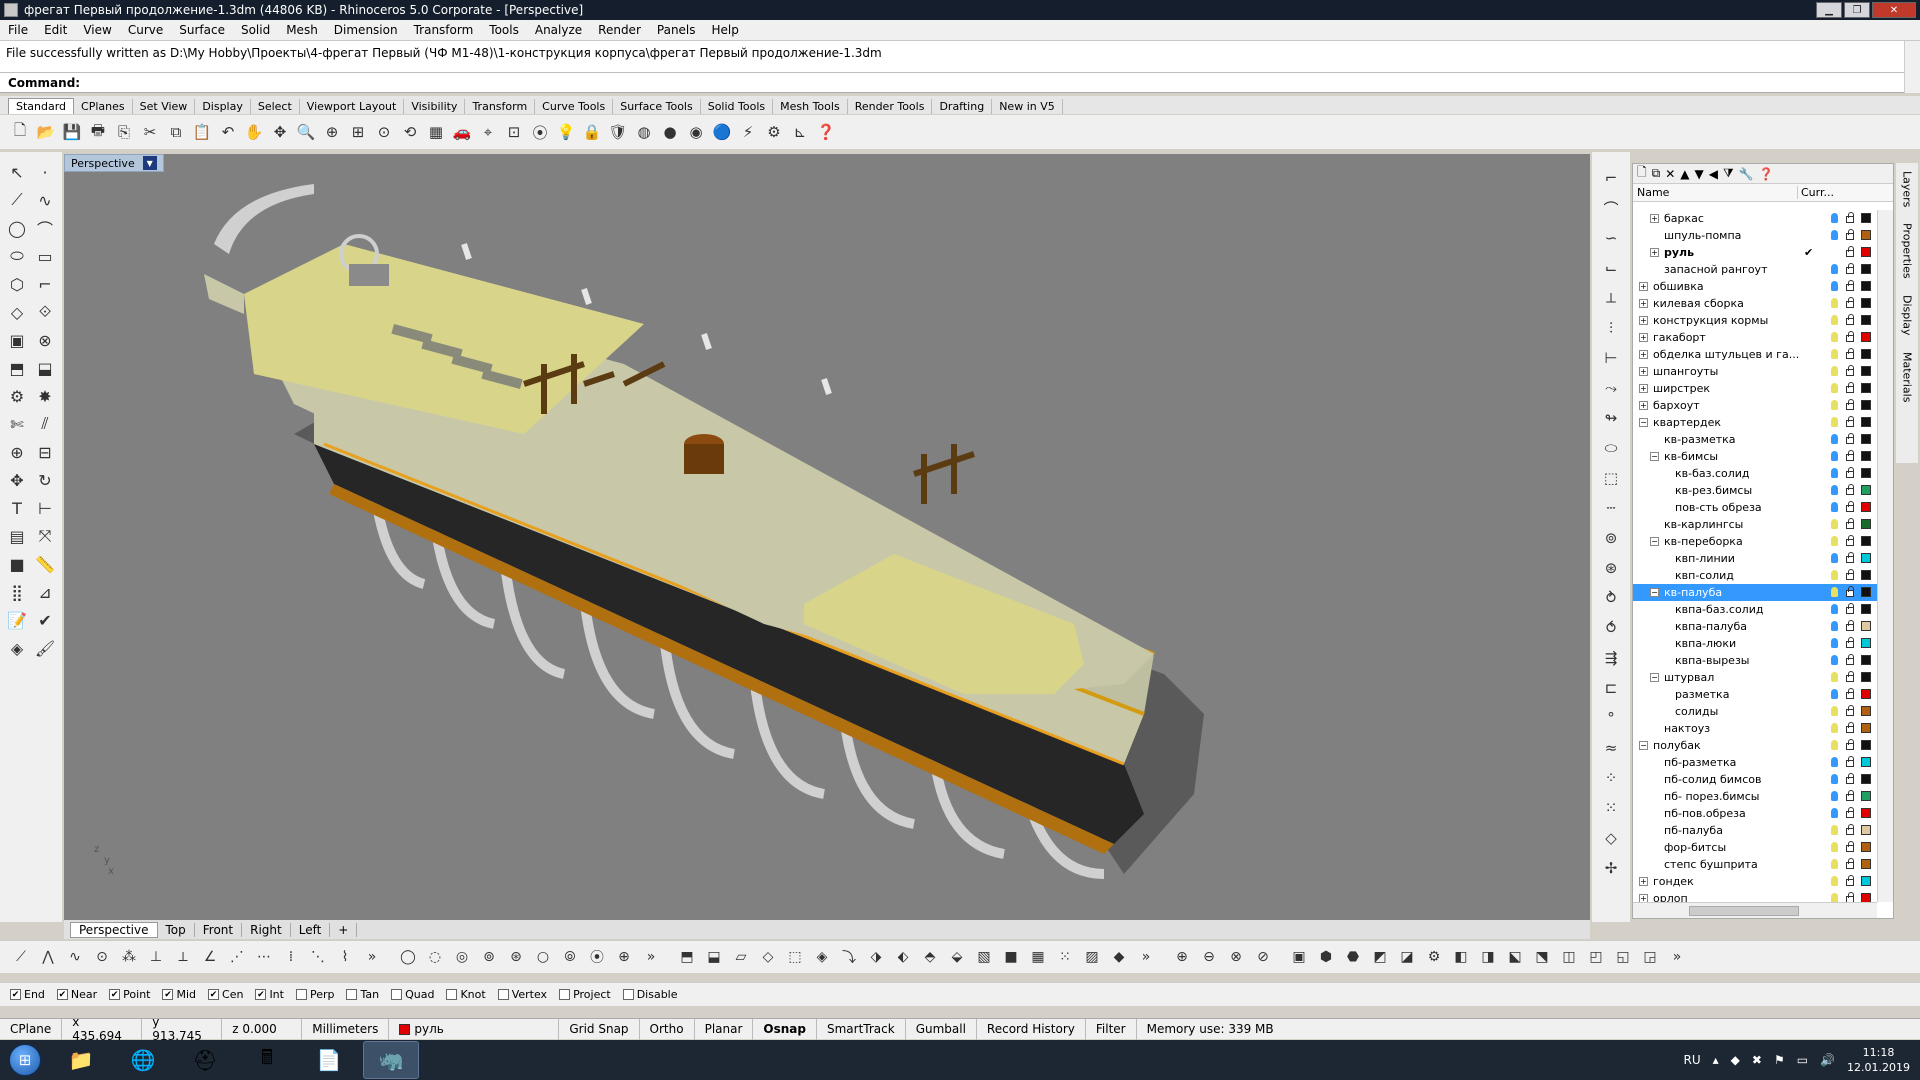 The image size is (1920, 1080). Describe the element at coordinates (1656, 173) in the screenshot. I see `new-sublayer-icon: ⧉` at that location.